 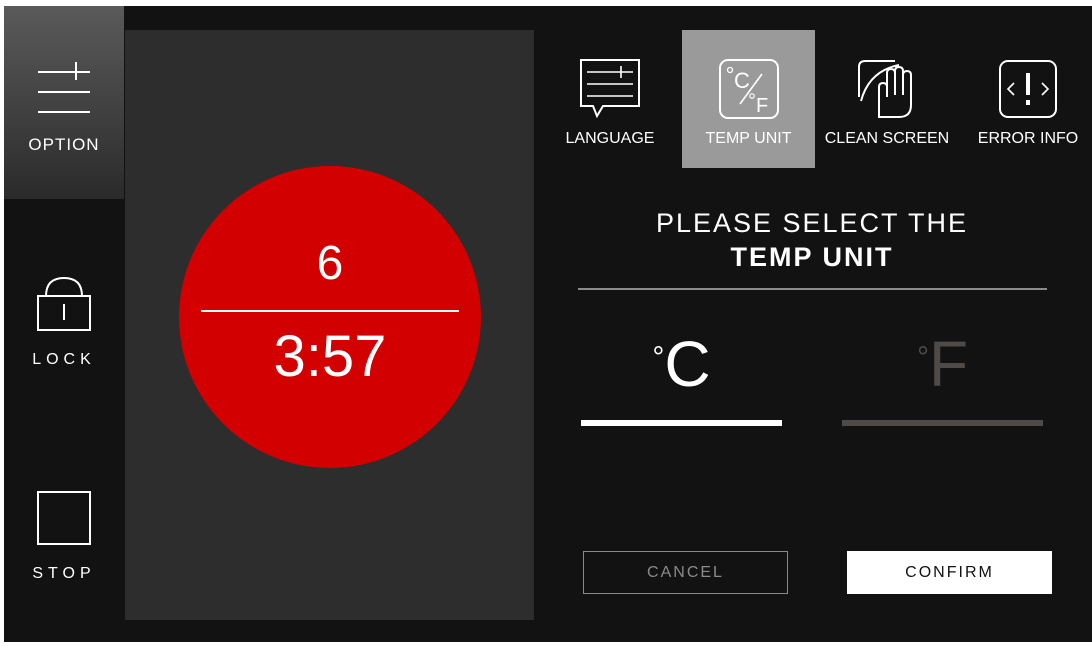 I want to click on fahrenheit-letter: F, so click(x=948, y=364).